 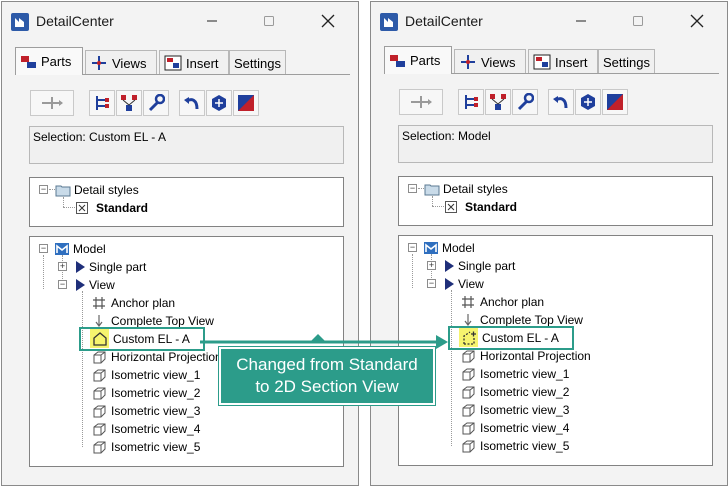 I want to click on node-label: Isometric view_2, so click(x=156, y=392).